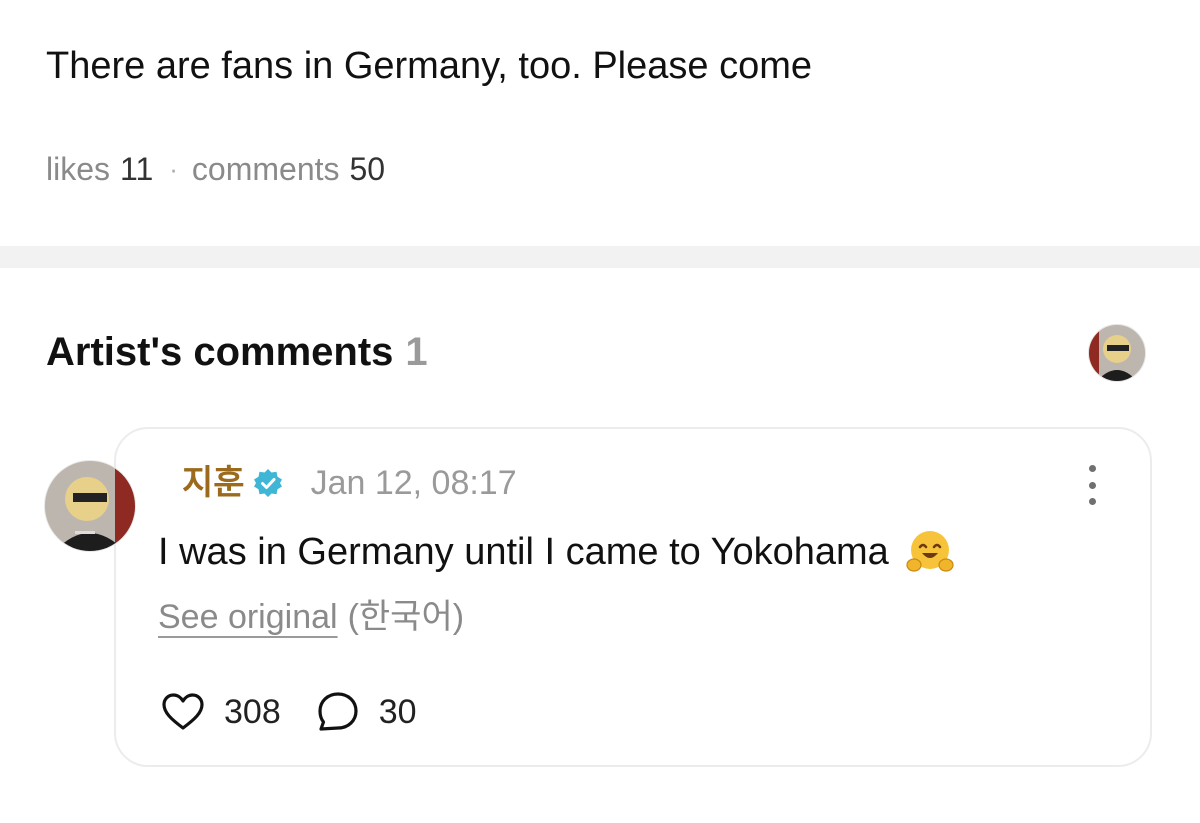 This screenshot has width=1200, height=823. I want to click on more-vertical-icon, so click(1092, 485).